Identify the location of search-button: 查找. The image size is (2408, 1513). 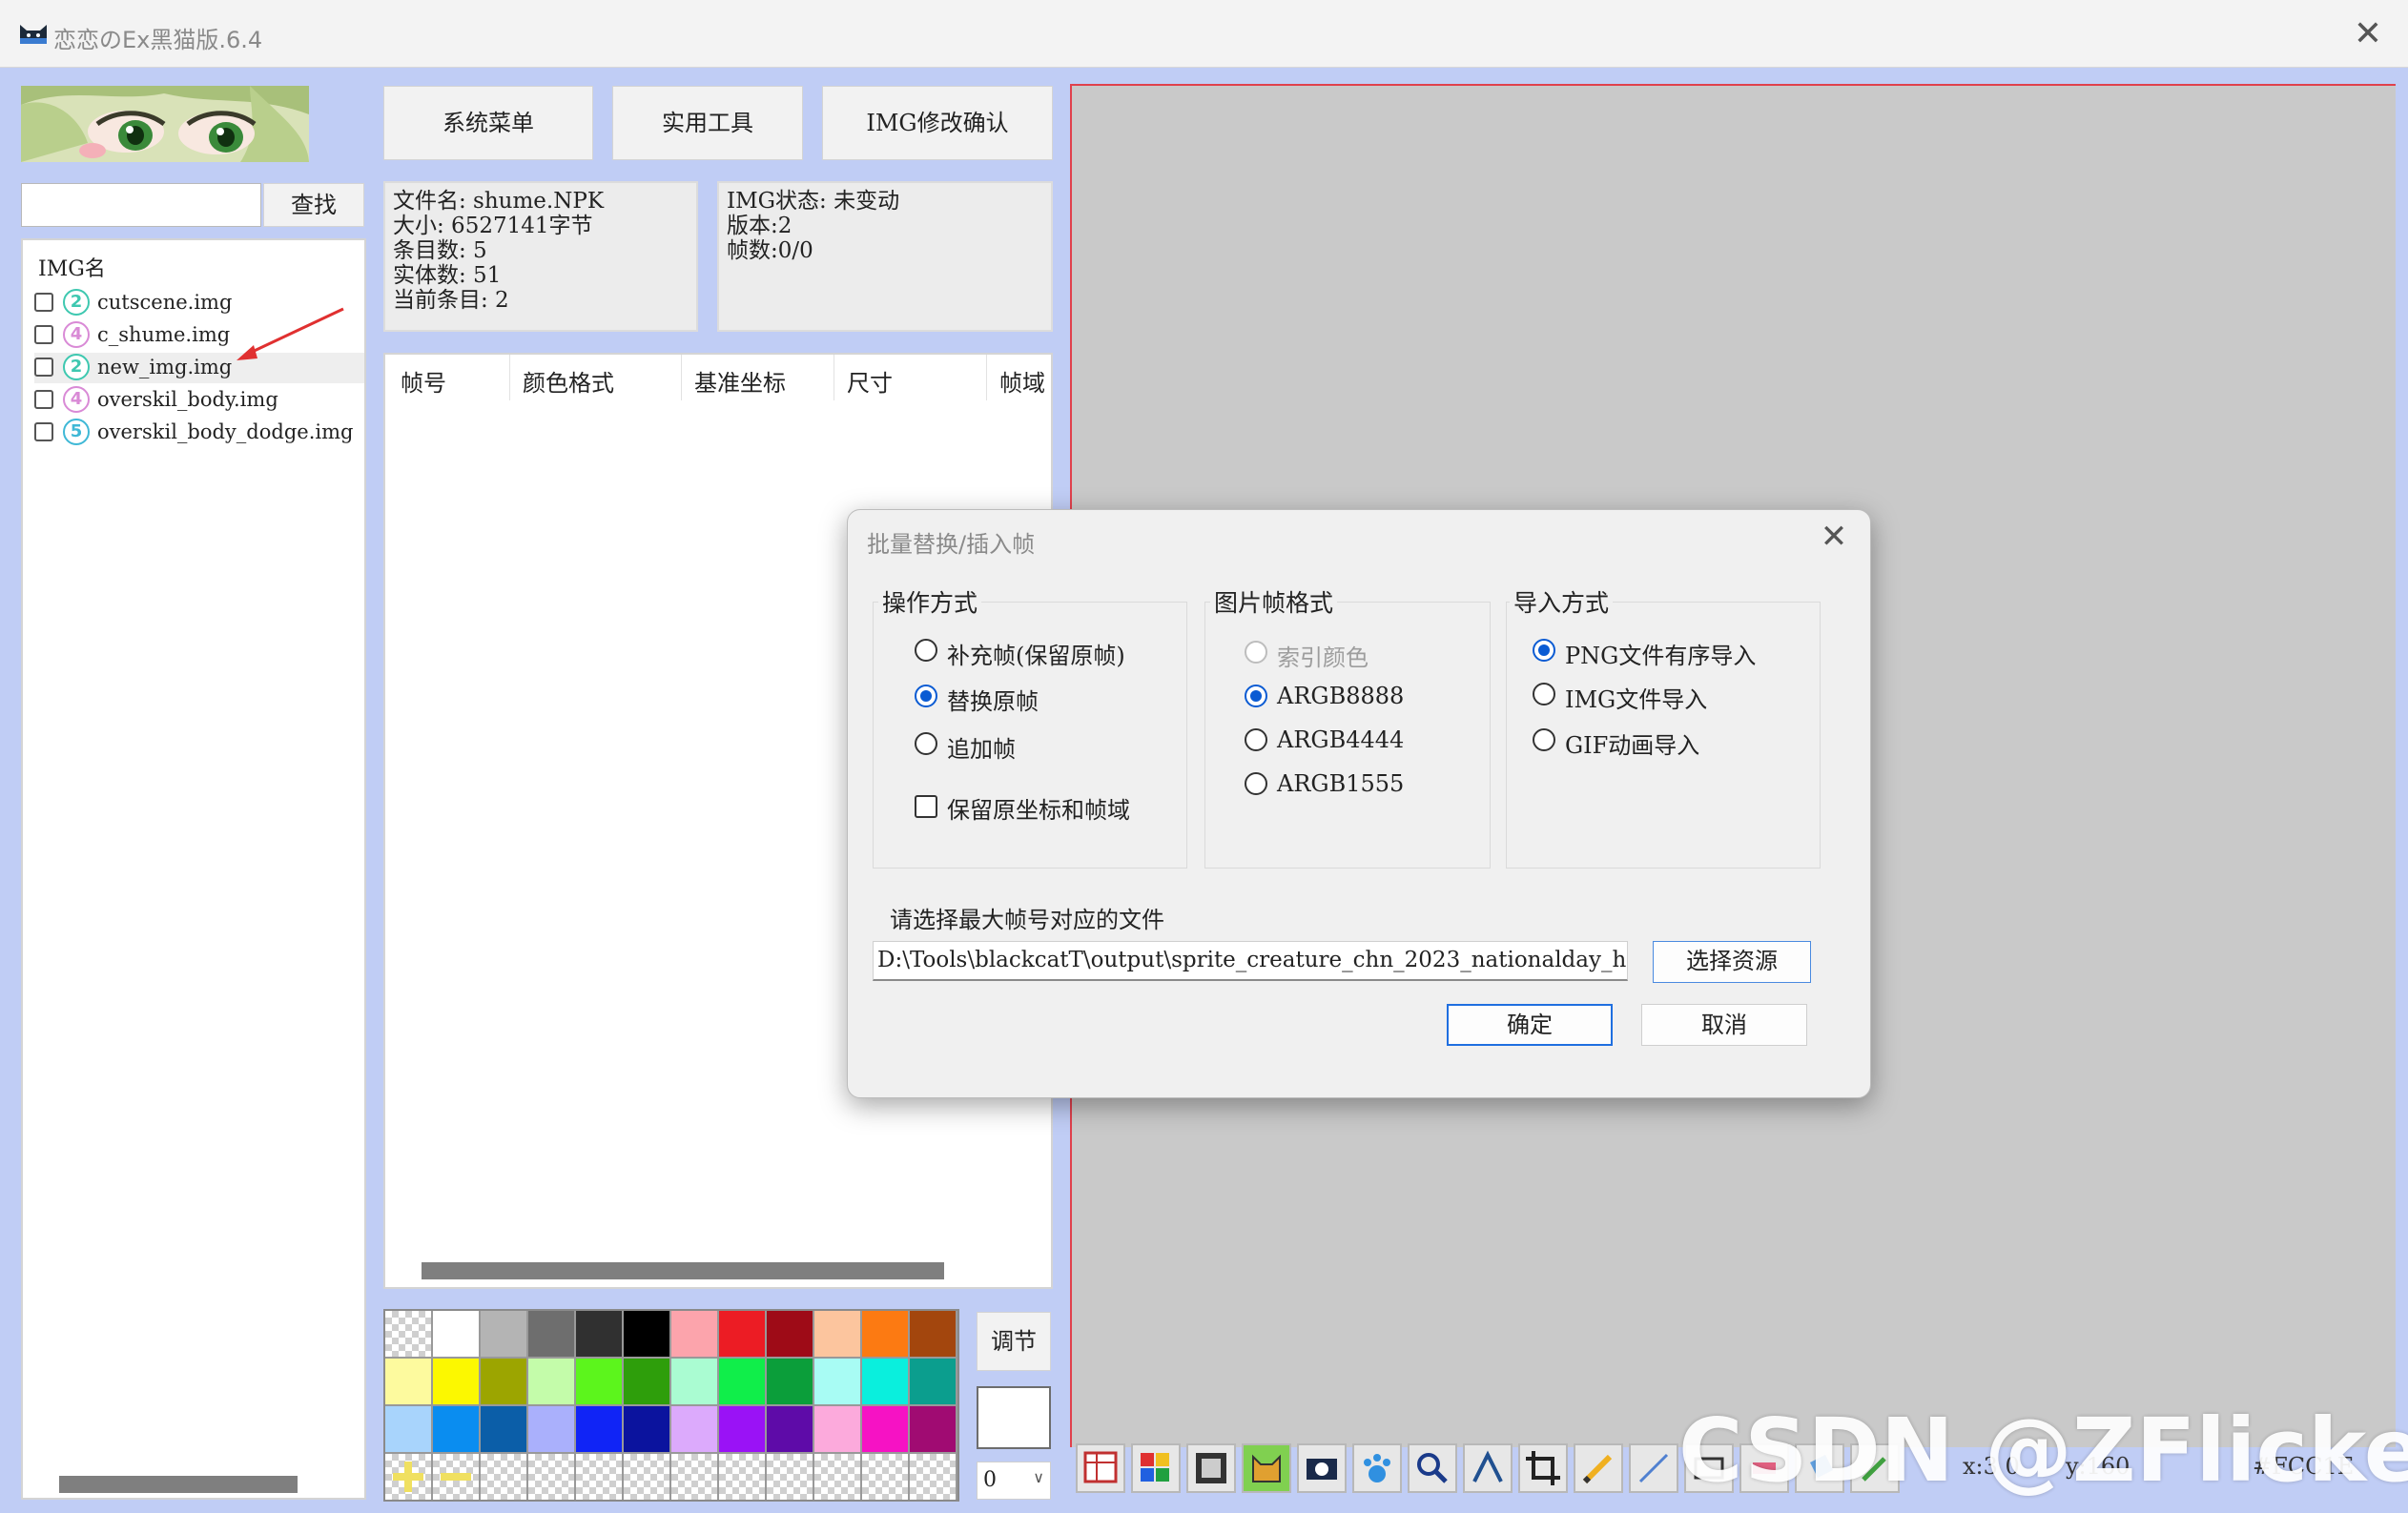
(313, 205).